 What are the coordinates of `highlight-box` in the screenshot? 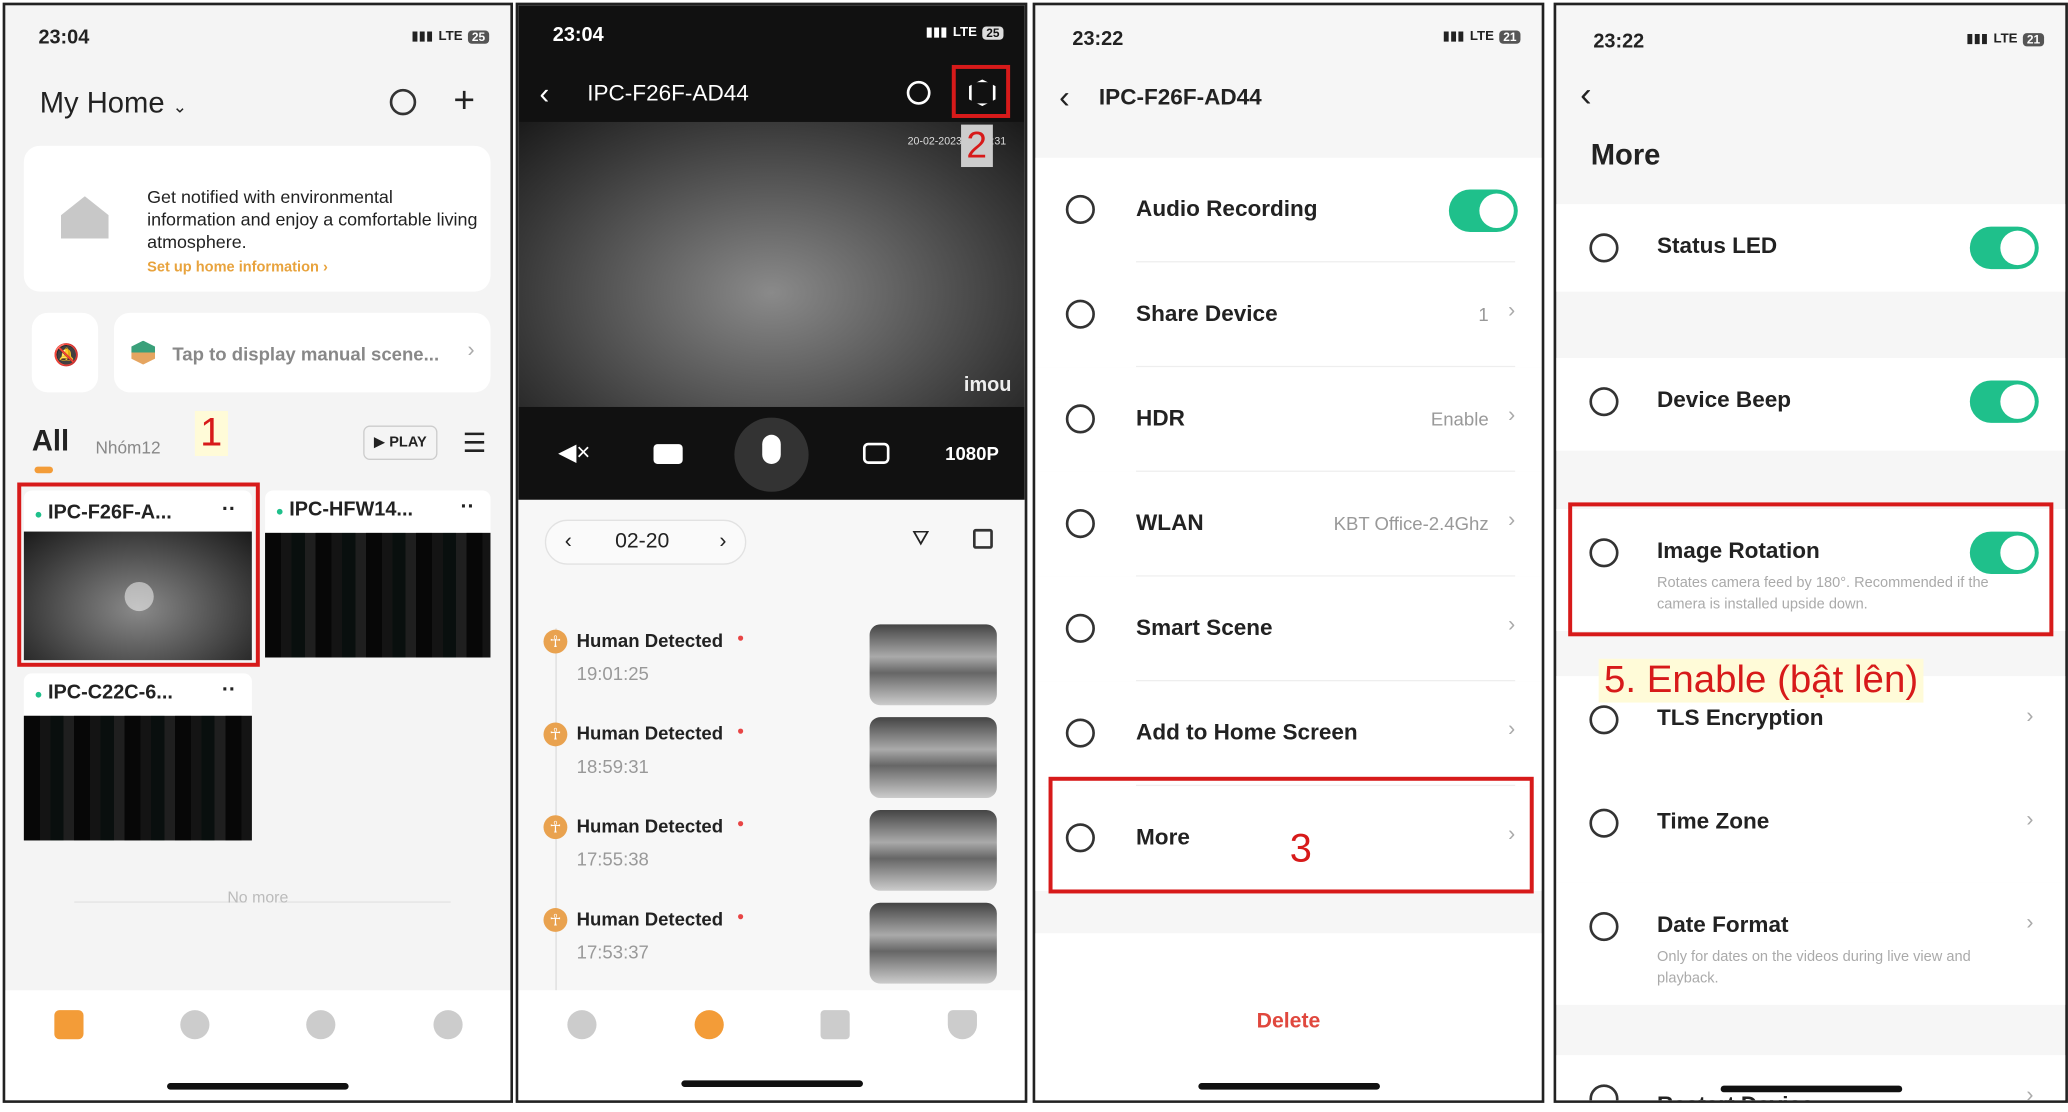 It's located at (1811, 569).